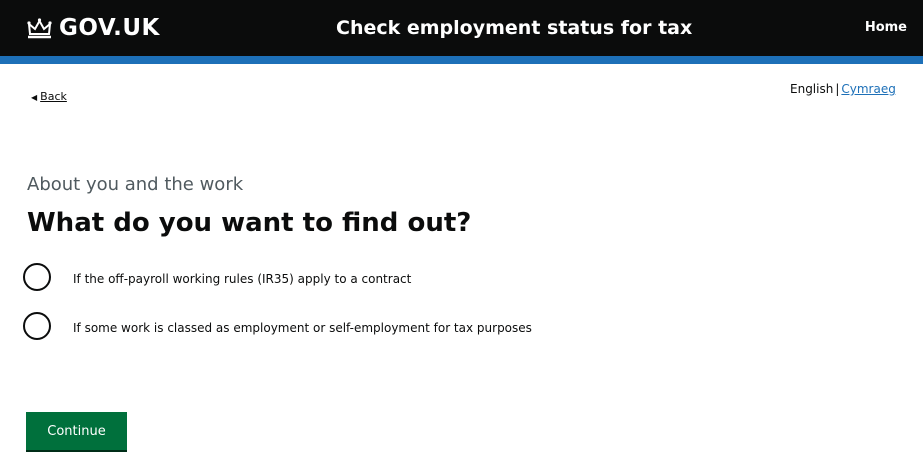 This screenshot has height=462, width=923. I want to click on language-welsh-link: Cymraeg, so click(868, 89).